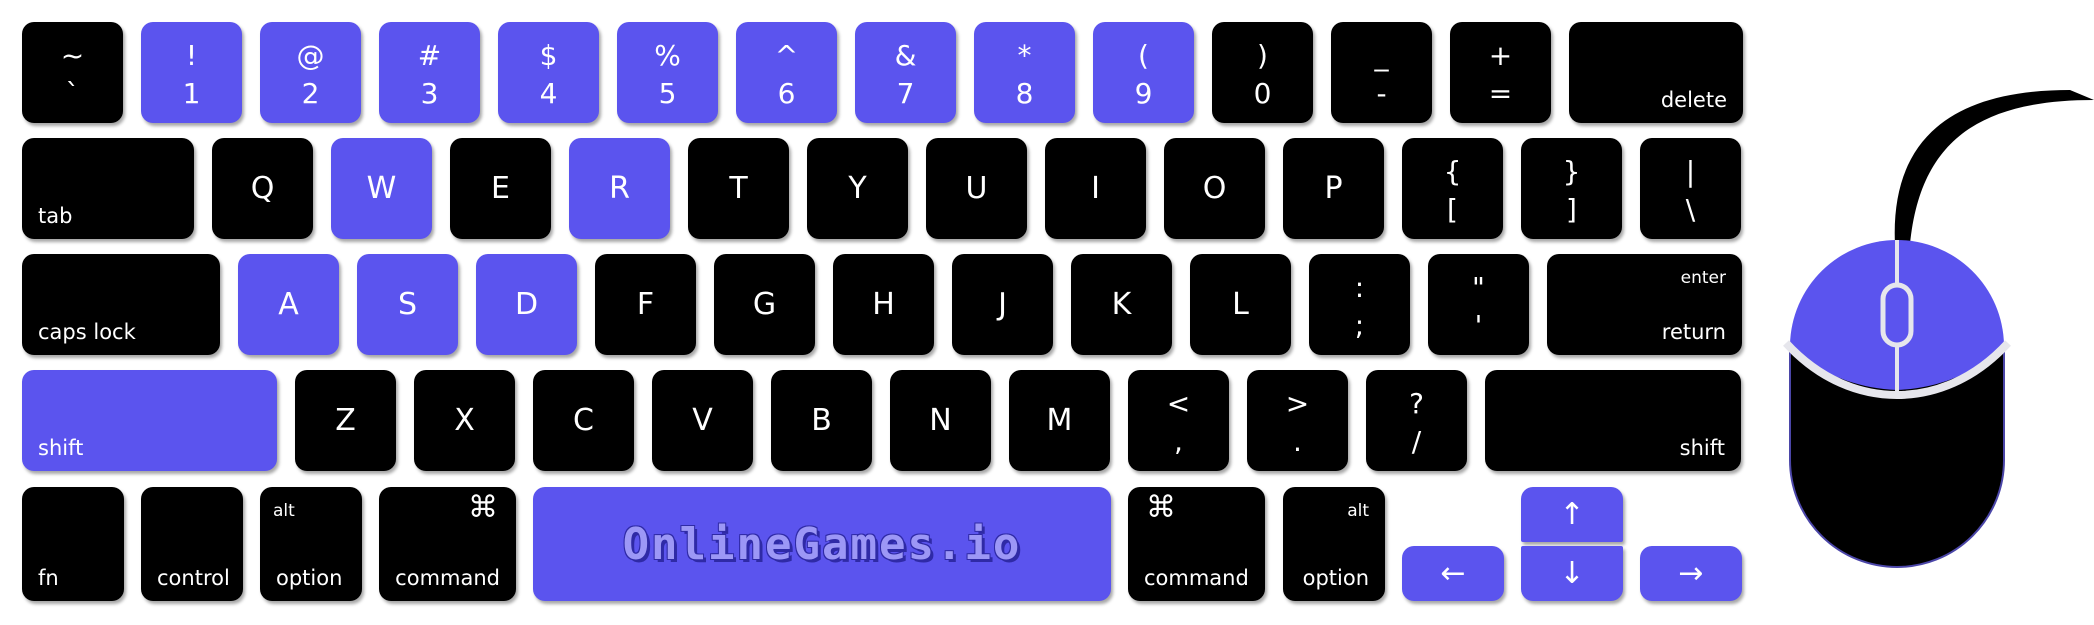 This screenshot has height=625, width=2094. I want to click on key-x: X, so click(464, 420).